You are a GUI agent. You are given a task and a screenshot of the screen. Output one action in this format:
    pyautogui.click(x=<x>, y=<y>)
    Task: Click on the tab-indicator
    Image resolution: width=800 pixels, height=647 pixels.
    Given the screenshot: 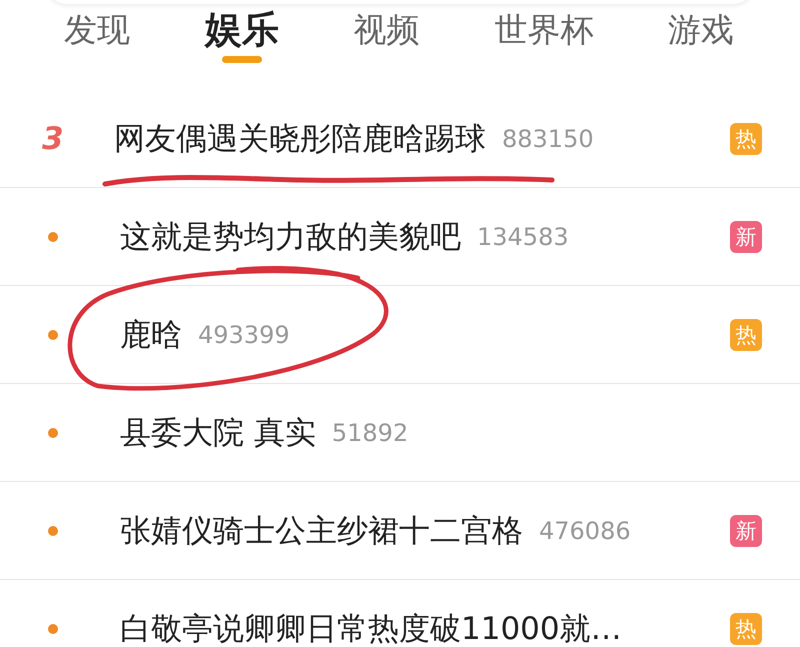 What is the action you would take?
    pyautogui.click(x=242, y=59)
    